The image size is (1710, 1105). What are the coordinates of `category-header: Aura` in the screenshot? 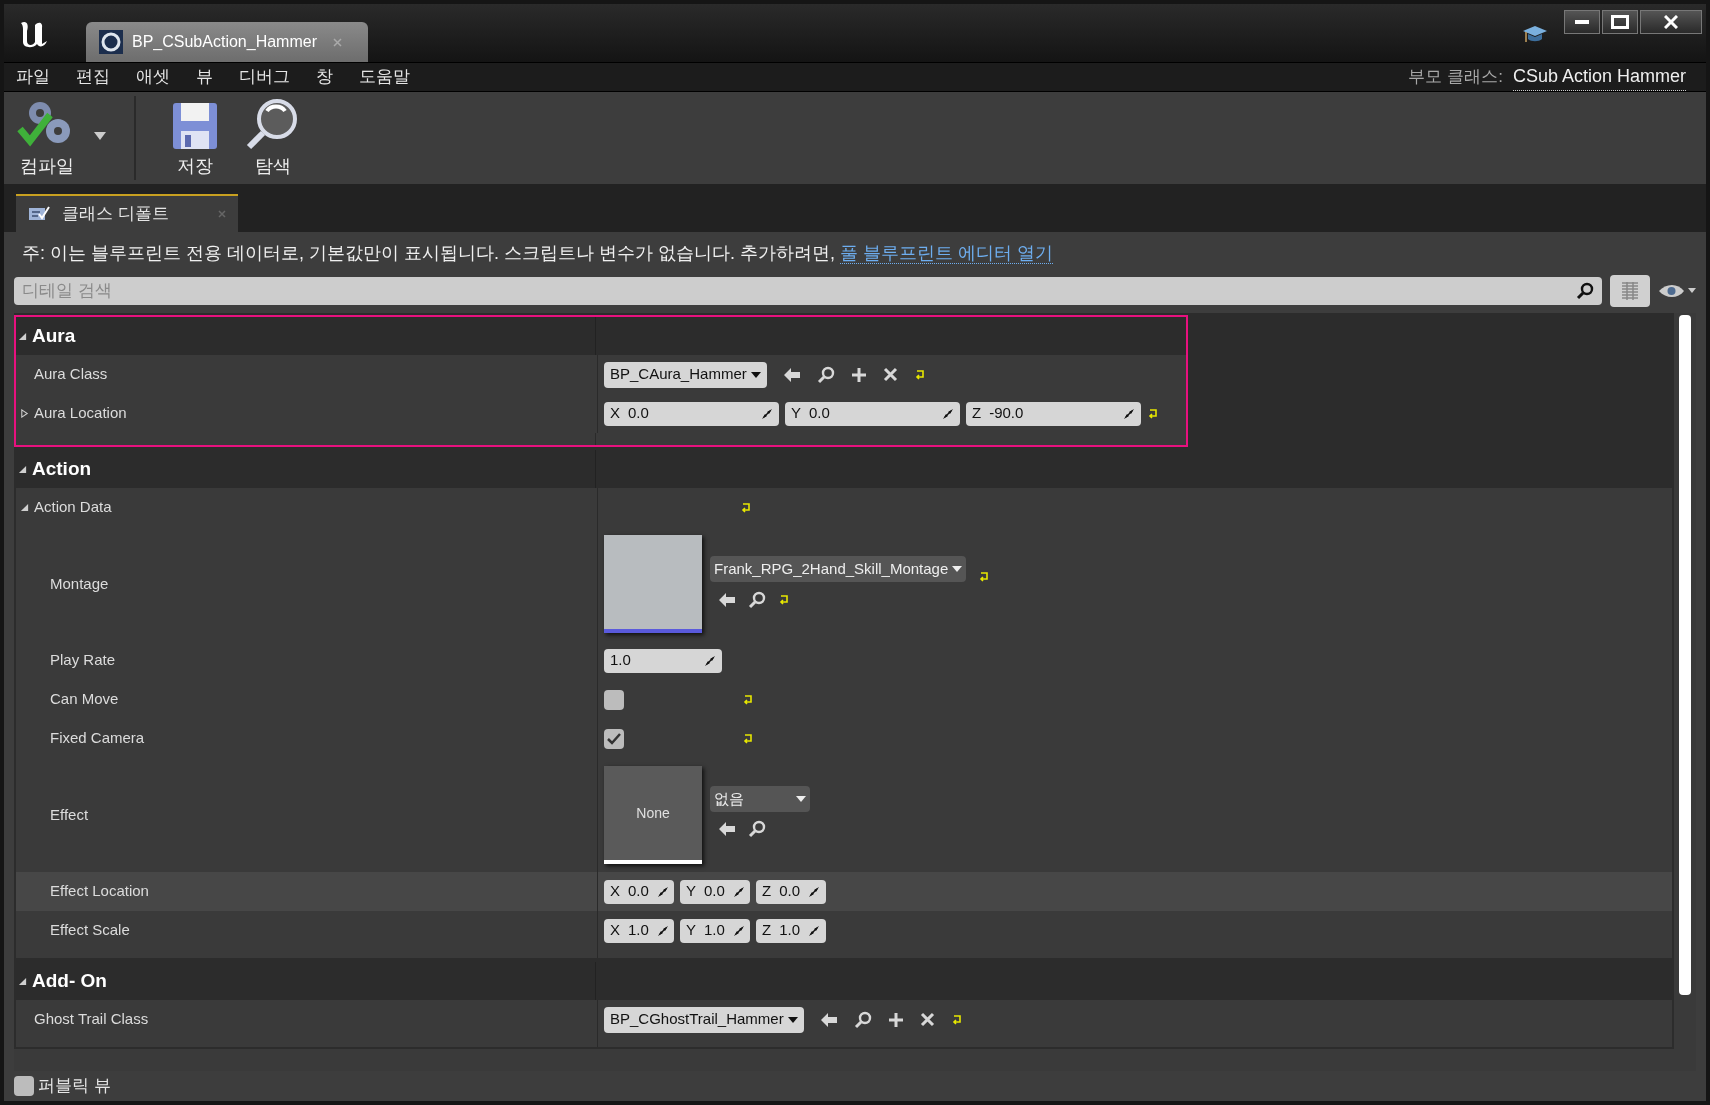 It's located at (54, 336).